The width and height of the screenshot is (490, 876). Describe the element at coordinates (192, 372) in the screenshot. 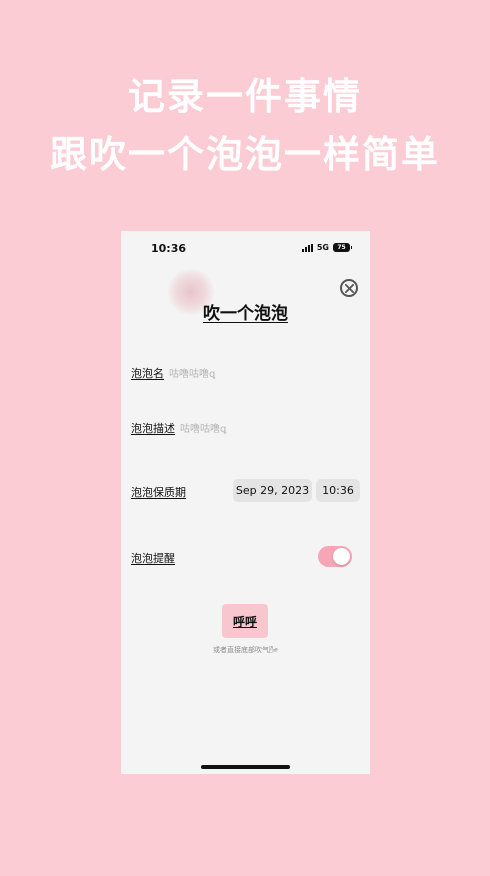

I see `bubble-name-input: 咕噜咕噜ꝗ` at that location.